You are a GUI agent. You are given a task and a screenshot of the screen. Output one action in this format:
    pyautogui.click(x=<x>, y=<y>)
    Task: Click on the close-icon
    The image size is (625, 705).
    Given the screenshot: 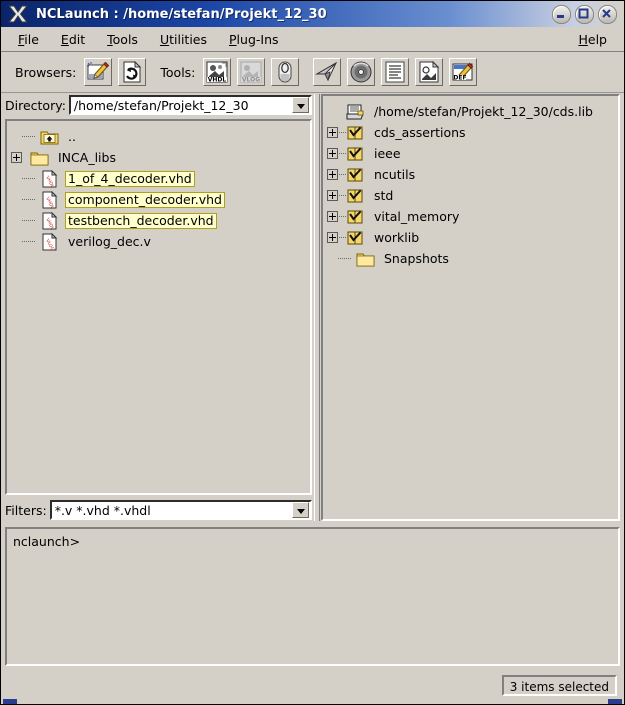 What is the action you would take?
    pyautogui.click(x=606, y=13)
    